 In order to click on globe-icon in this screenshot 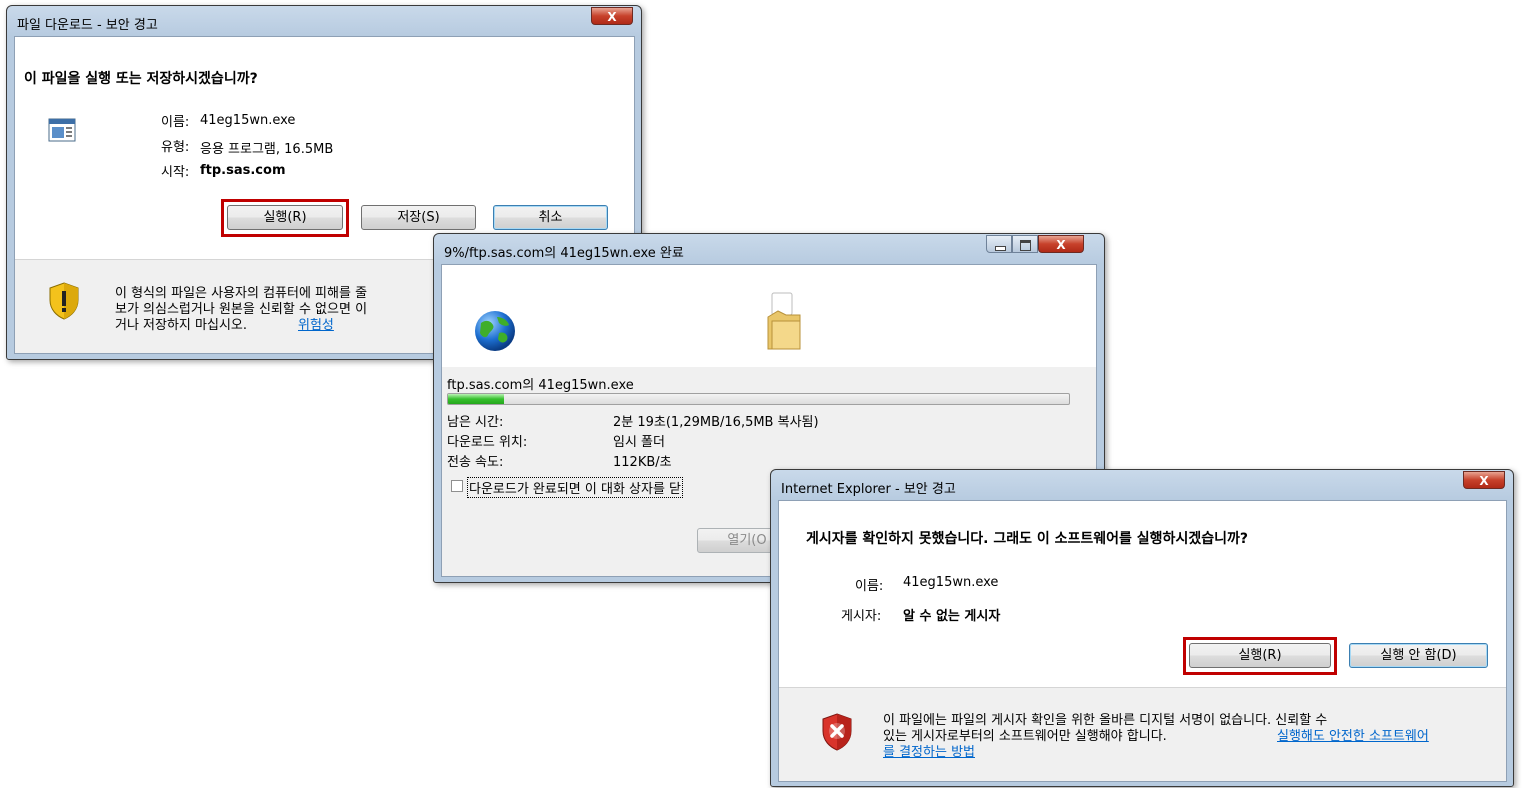, I will do `click(495, 331)`.